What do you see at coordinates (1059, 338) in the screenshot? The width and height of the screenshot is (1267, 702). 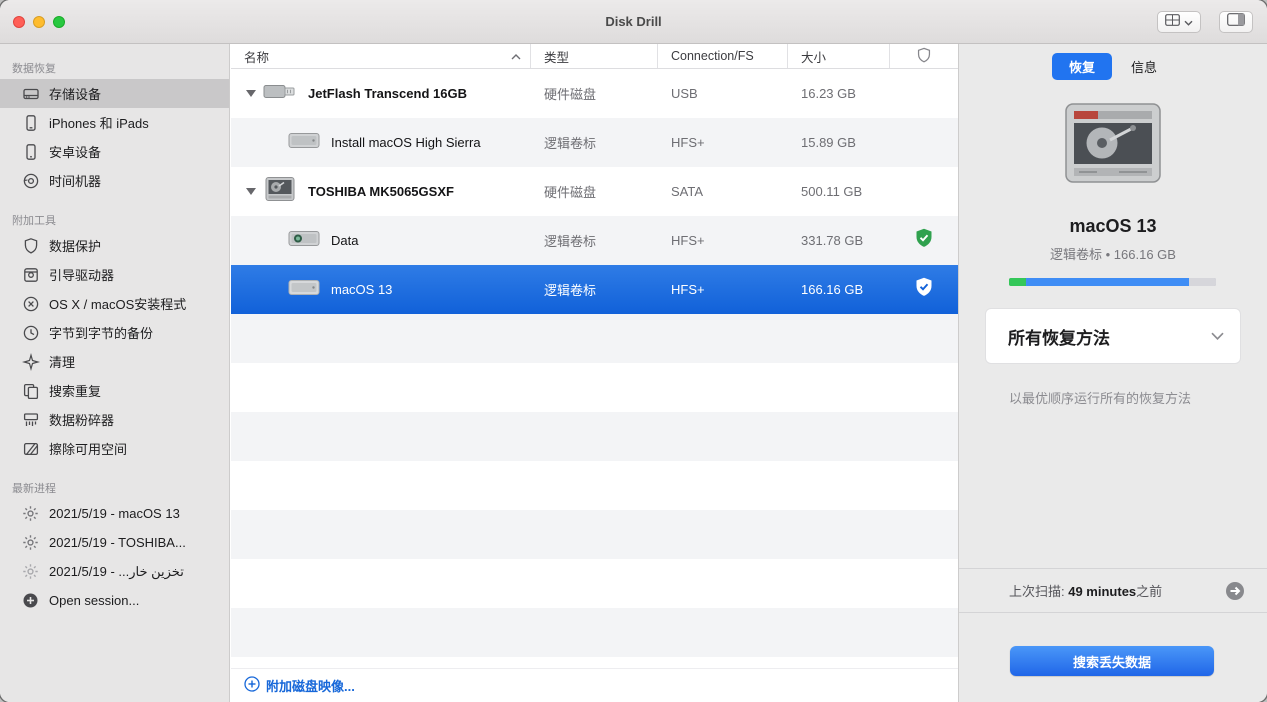 I see `recovery-method-label: 所有恢复方法` at bounding box center [1059, 338].